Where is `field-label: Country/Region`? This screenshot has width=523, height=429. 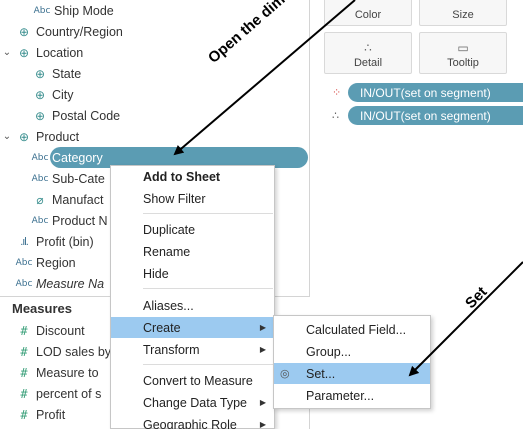 field-label: Country/Region is located at coordinates (79, 31).